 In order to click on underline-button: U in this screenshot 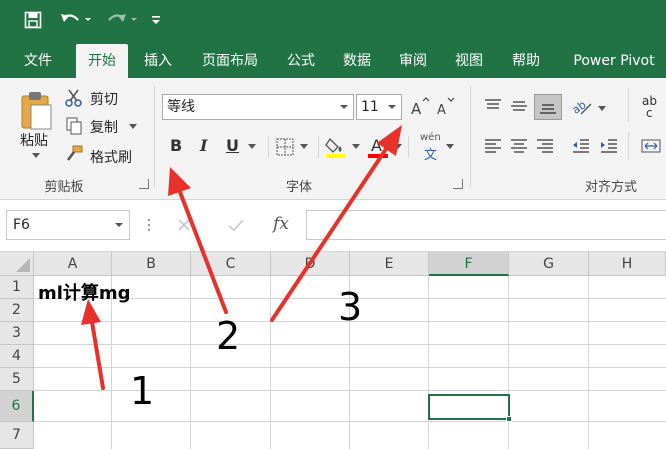, I will do `click(232, 145)`.